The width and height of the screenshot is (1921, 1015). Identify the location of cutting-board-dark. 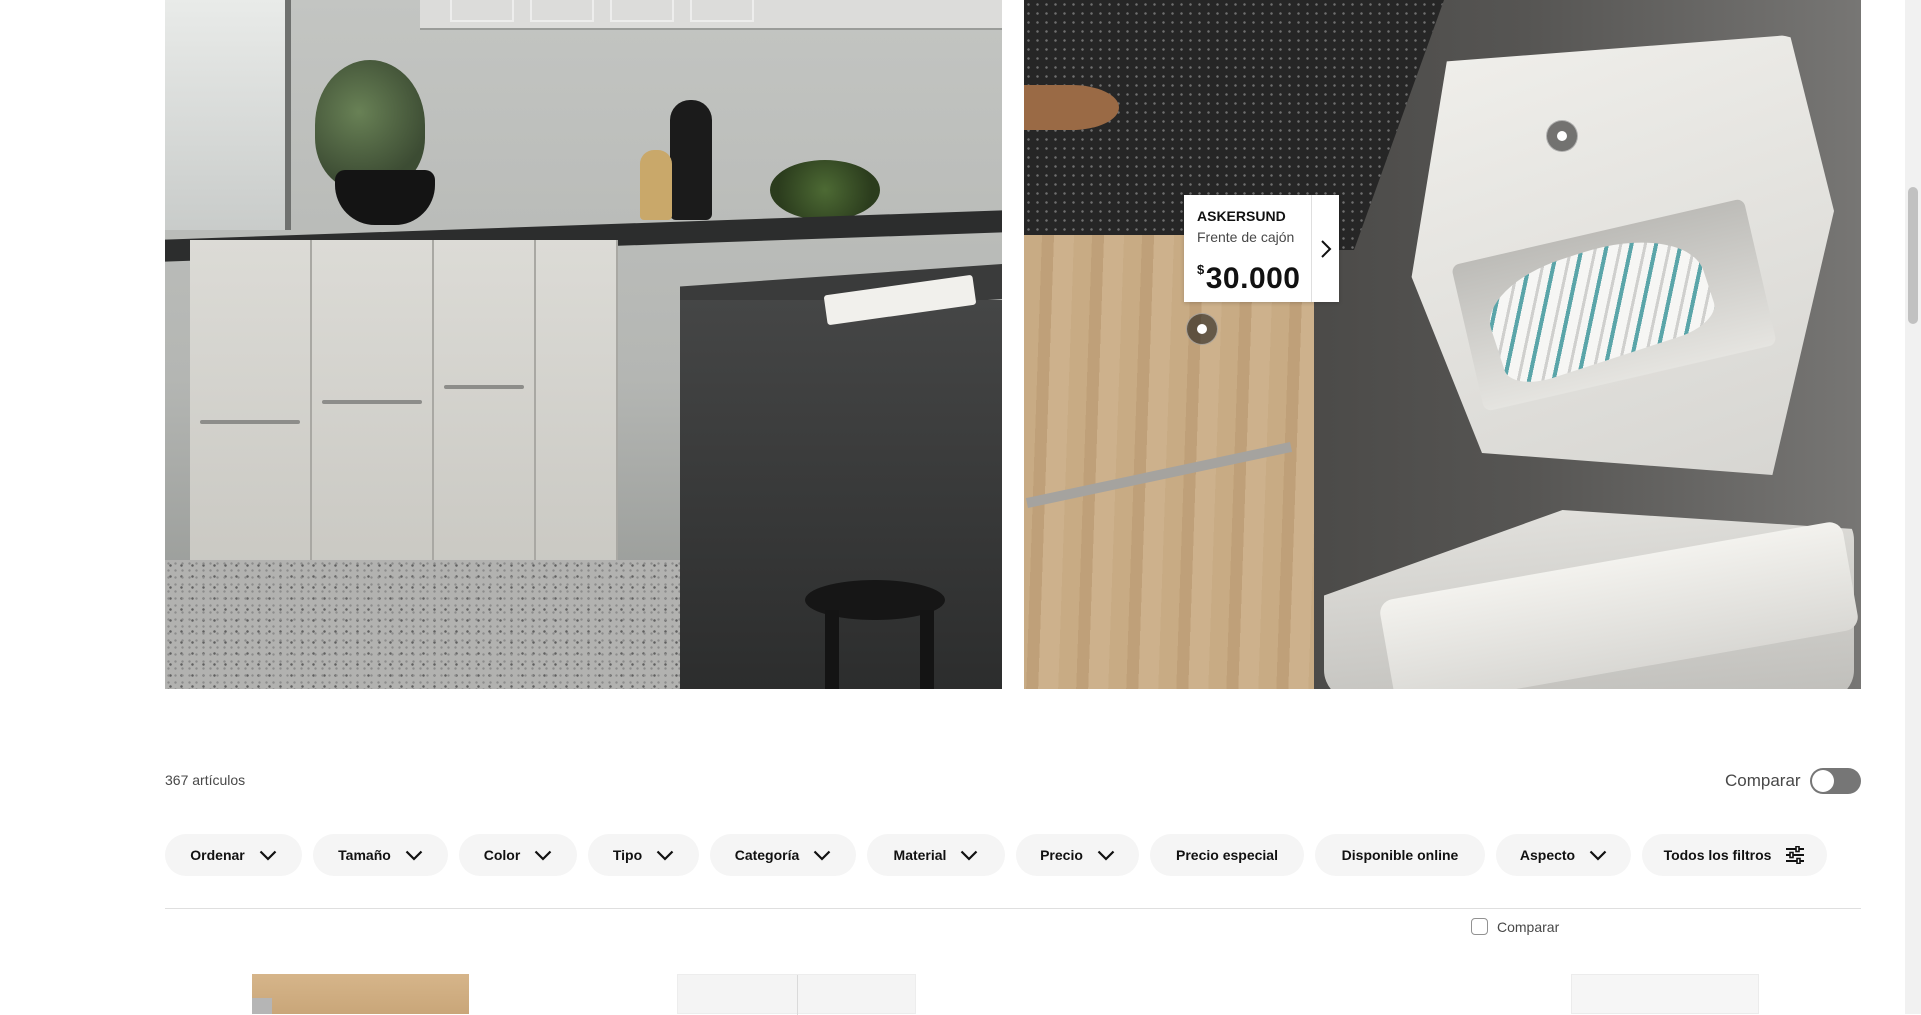
(691, 160).